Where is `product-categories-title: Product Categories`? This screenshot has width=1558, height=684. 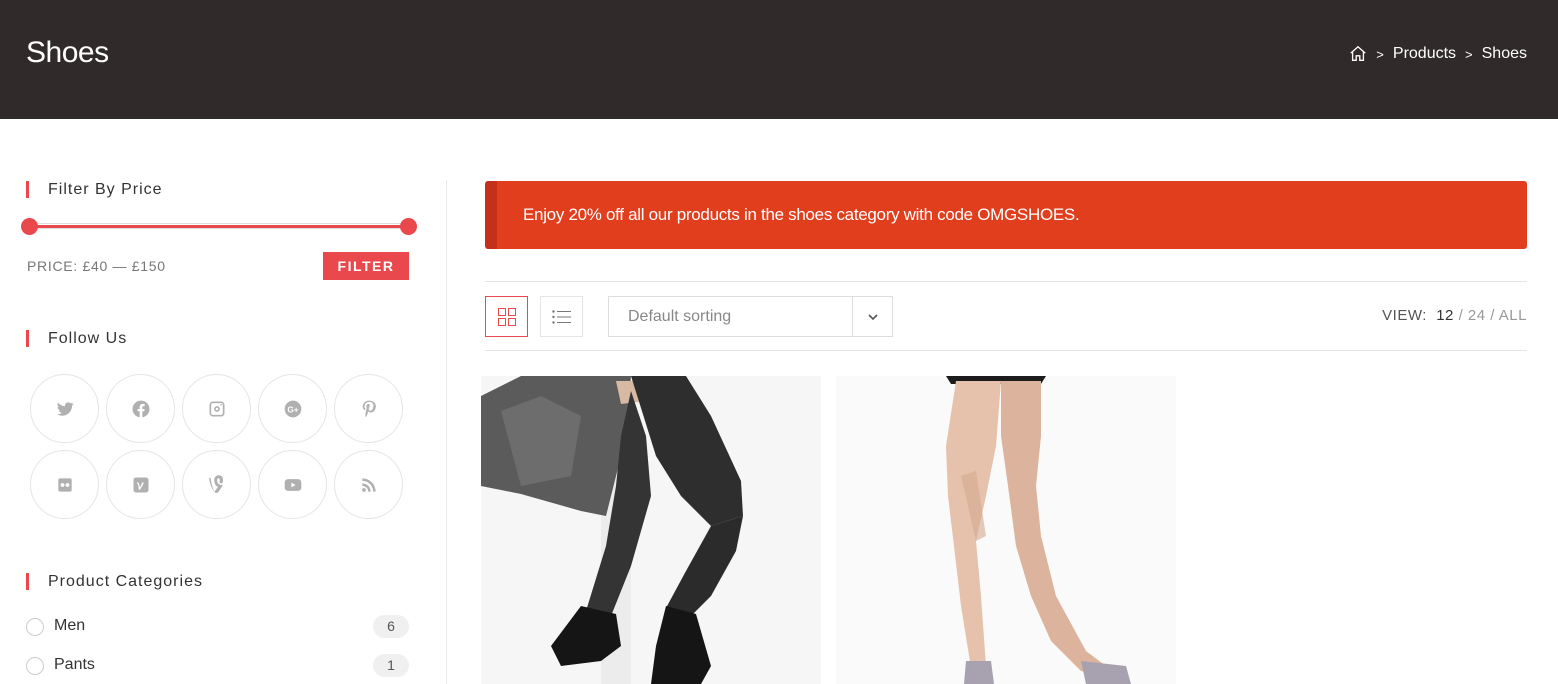 product-categories-title: Product Categories is located at coordinates (218, 582).